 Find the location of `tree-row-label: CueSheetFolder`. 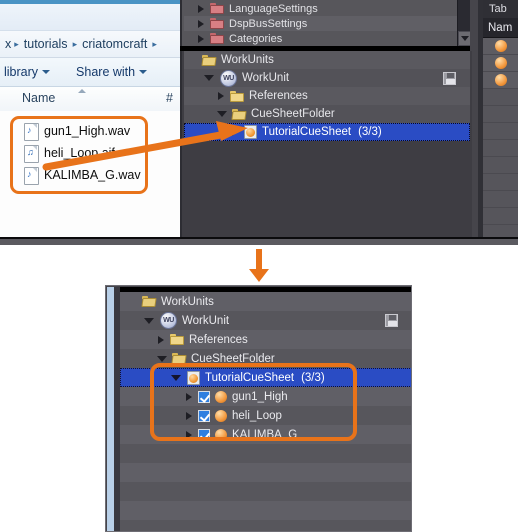

tree-row-label: CueSheetFolder is located at coordinates (293, 114).